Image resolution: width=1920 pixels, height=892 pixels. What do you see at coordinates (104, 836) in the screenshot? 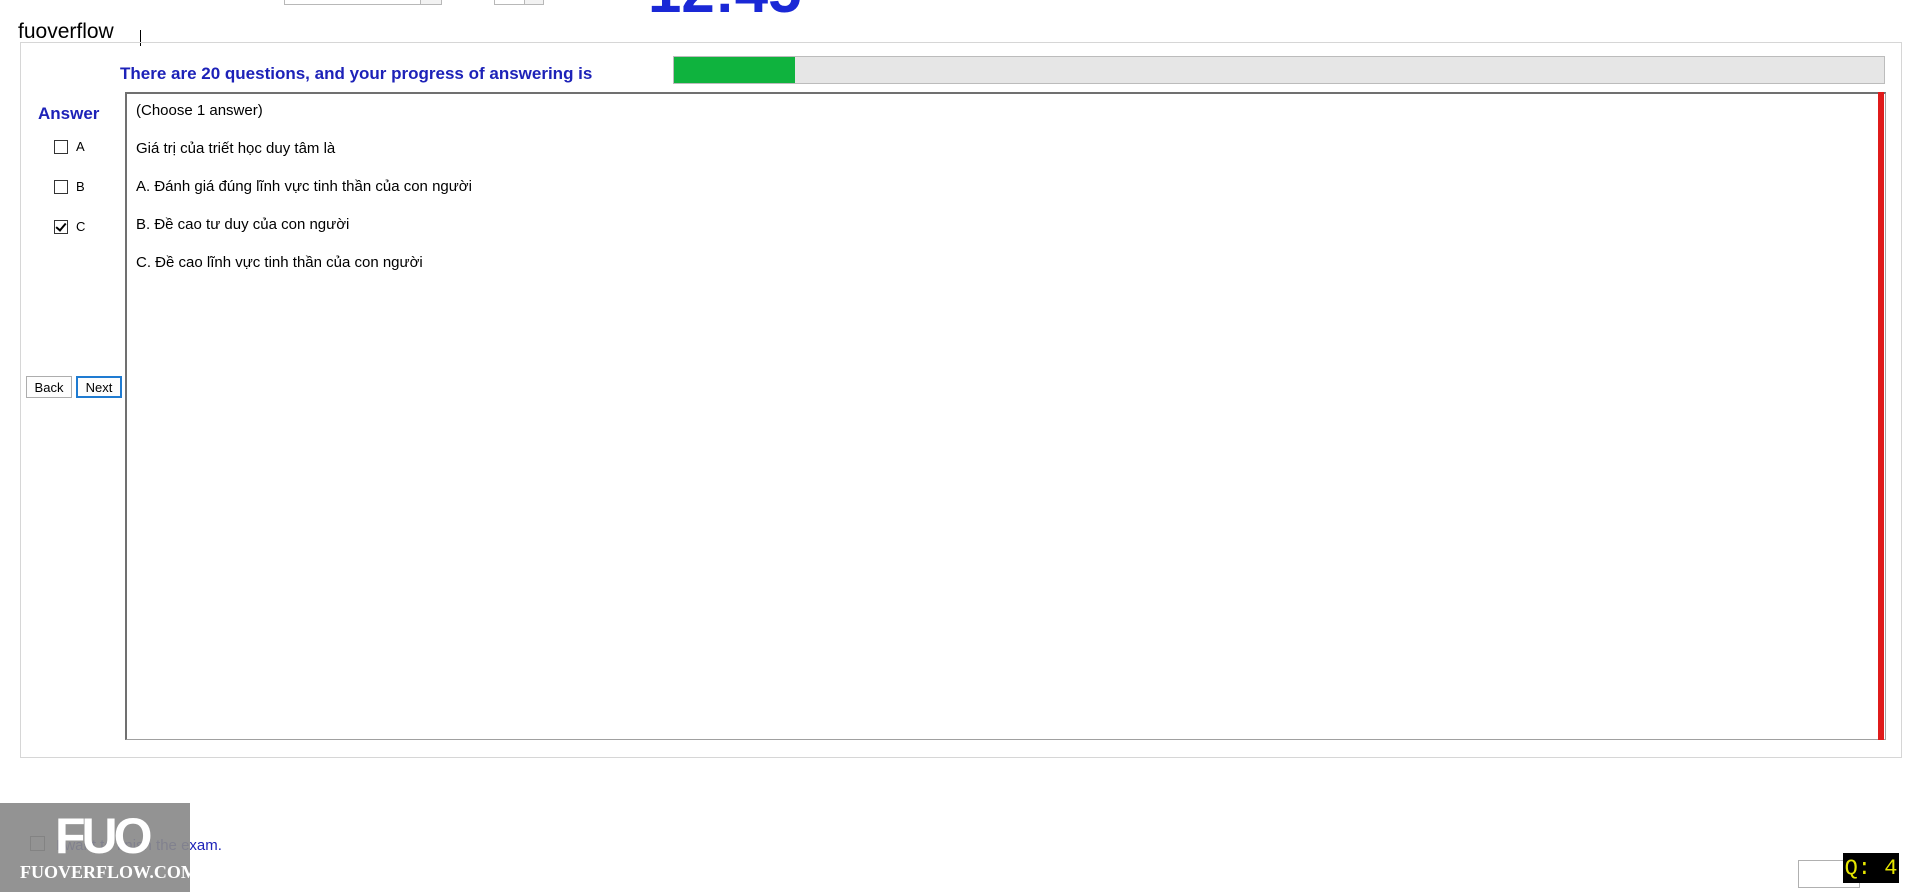
I see `logo-glyph: FUO` at bounding box center [104, 836].